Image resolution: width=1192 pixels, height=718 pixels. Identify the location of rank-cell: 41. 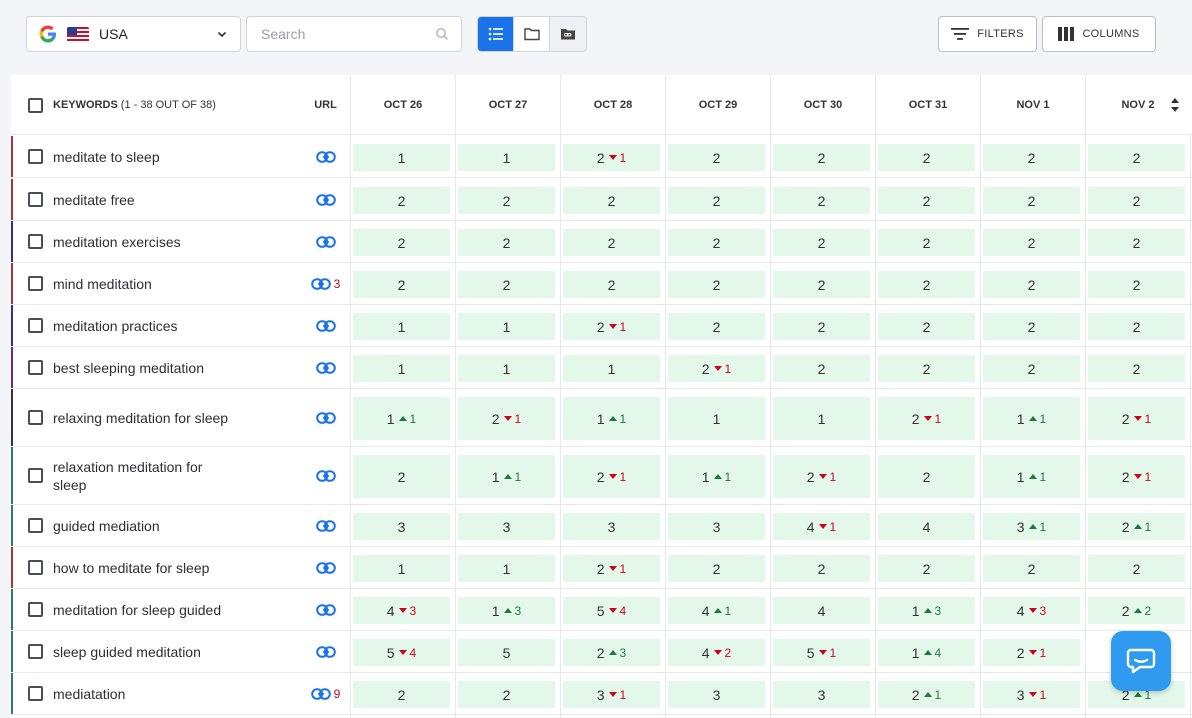
(821, 526).